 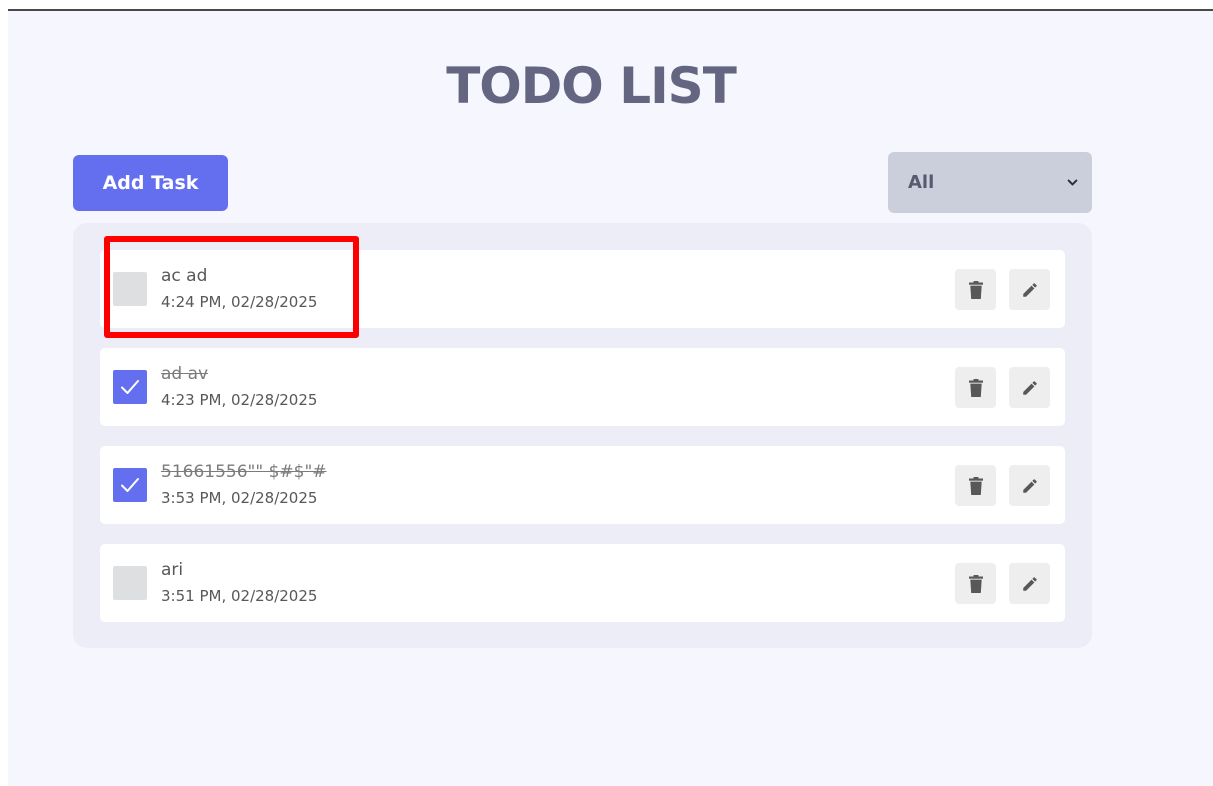 I want to click on task-timestamp: 4:24 PM, 02/28/2025, so click(x=239, y=302).